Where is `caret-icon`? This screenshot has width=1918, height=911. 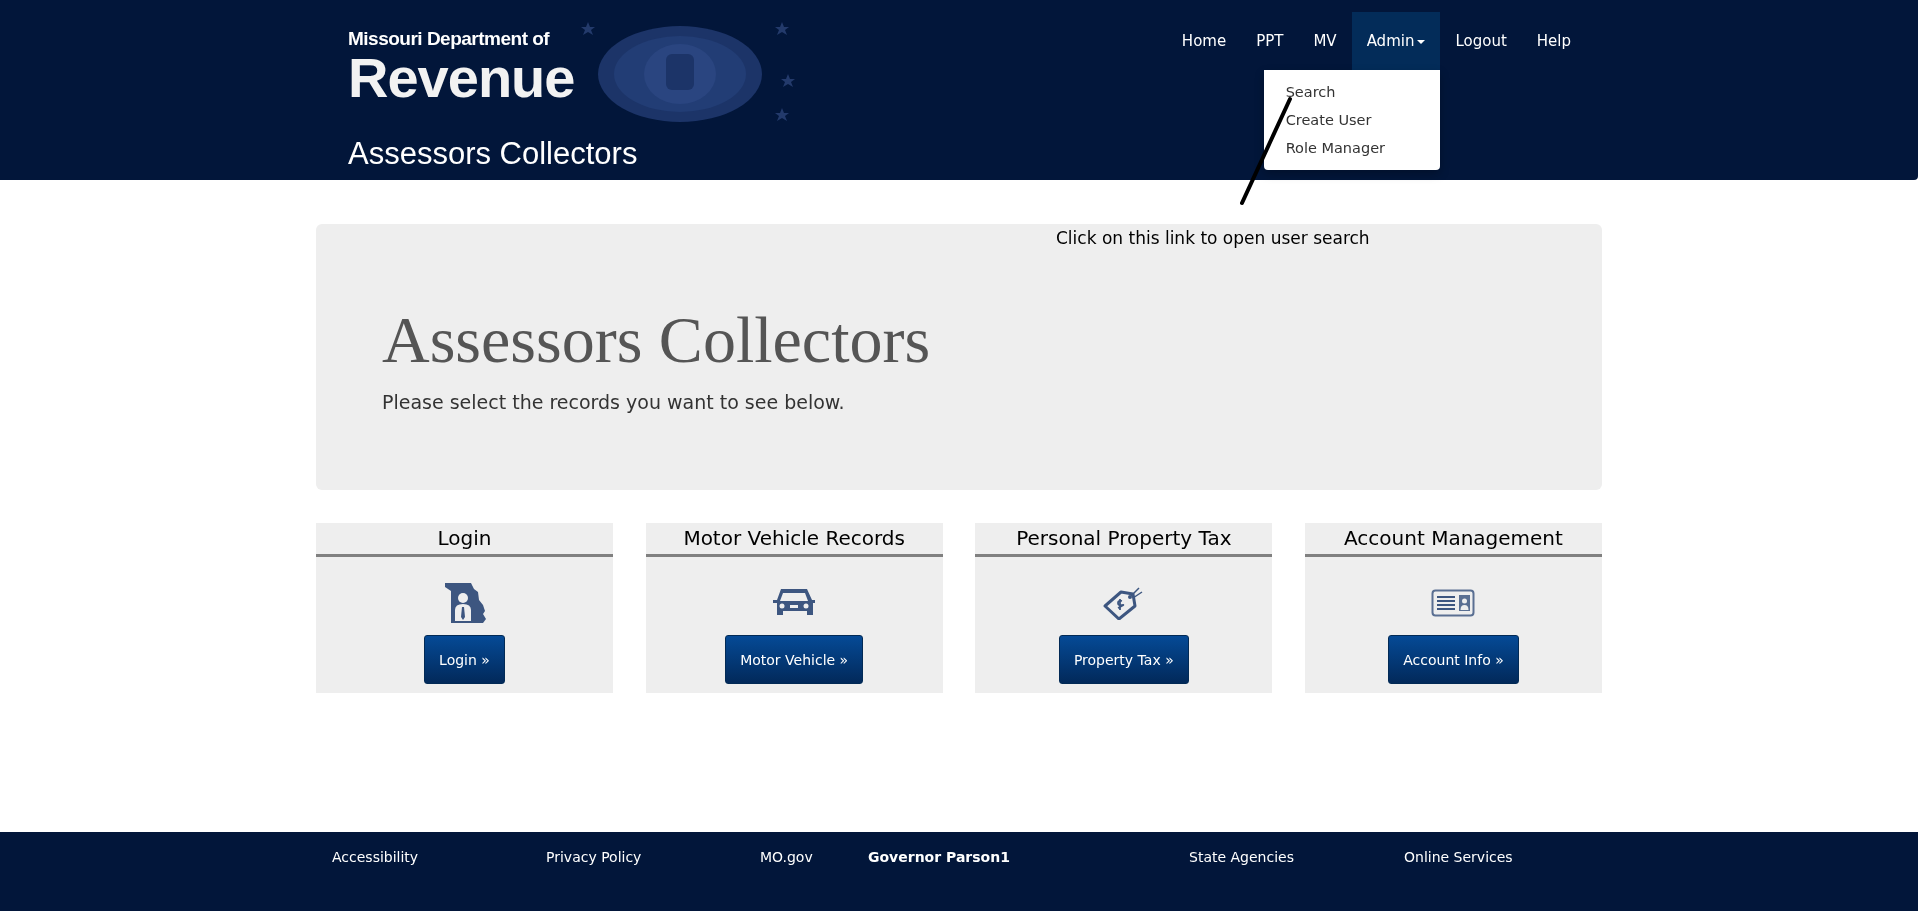
caret-icon is located at coordinates (1421, 42).